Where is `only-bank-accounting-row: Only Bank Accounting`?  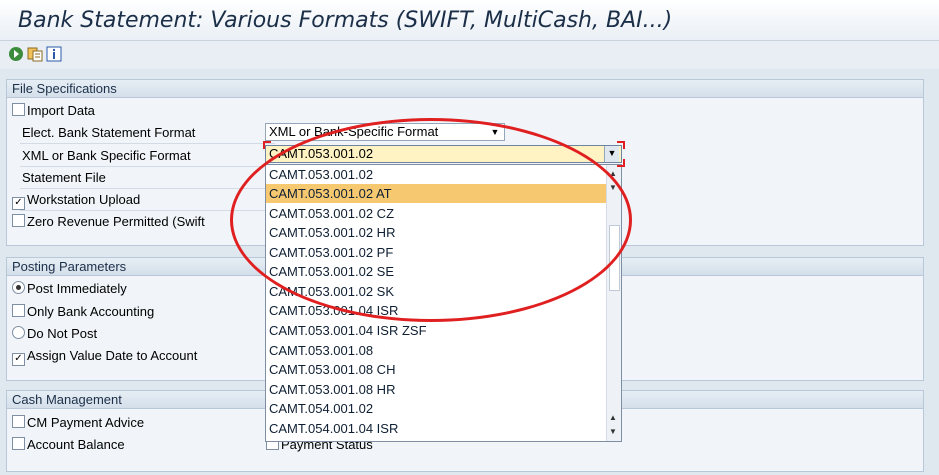
only-bank-accounting-row: Only Bank Accounting is located at coordinates (83, 312).